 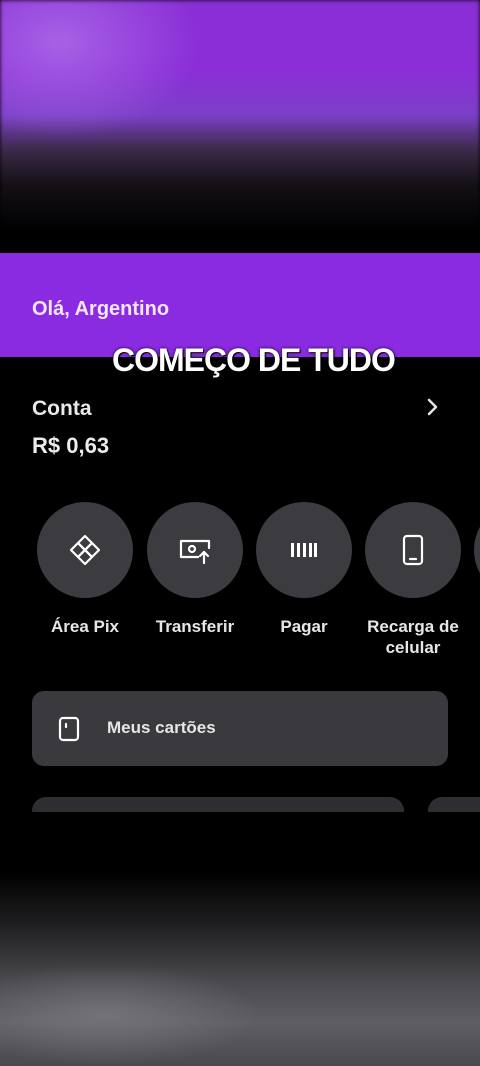 I want to click on pix-icon, so click(x=85, y=550).